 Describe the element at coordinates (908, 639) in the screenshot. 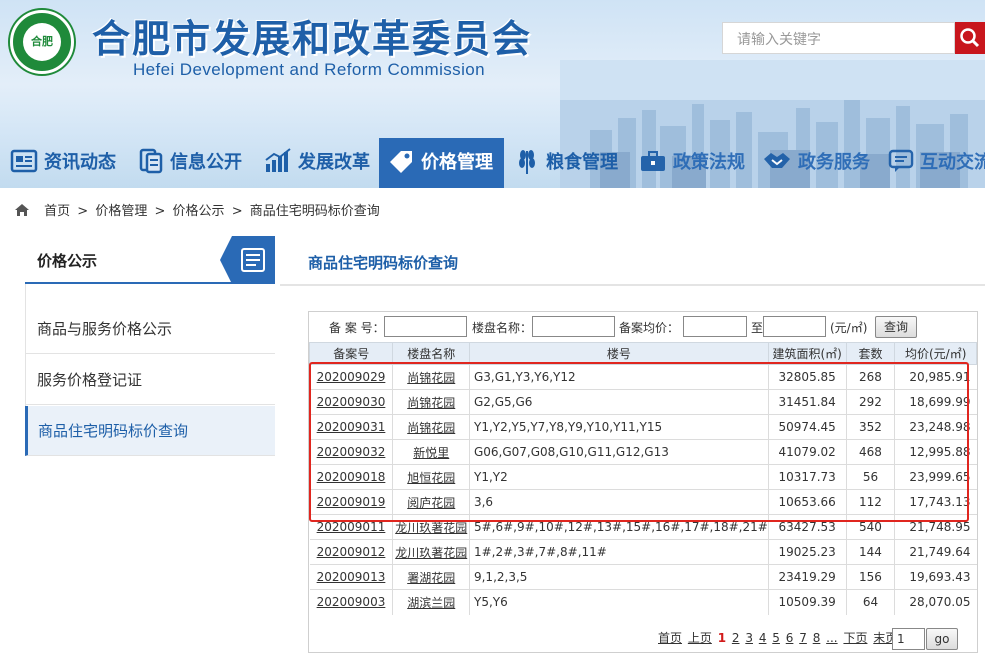

I see `goto-page-input: 1` at that location.